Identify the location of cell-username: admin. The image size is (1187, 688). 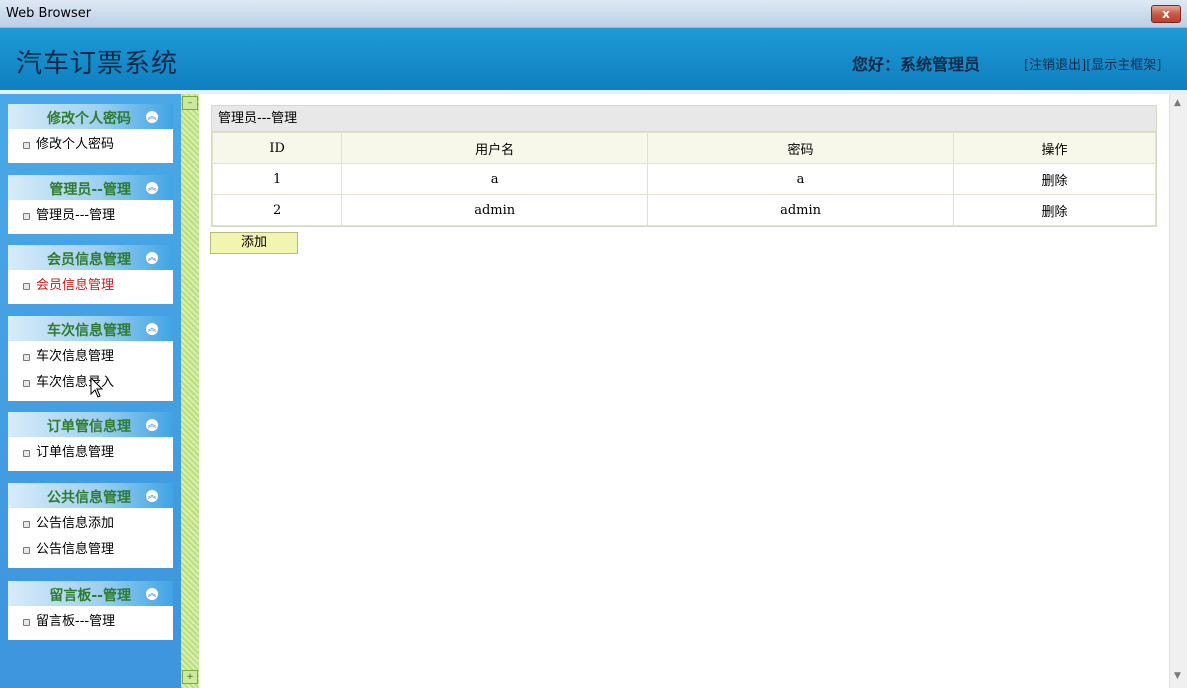
(495, 210).